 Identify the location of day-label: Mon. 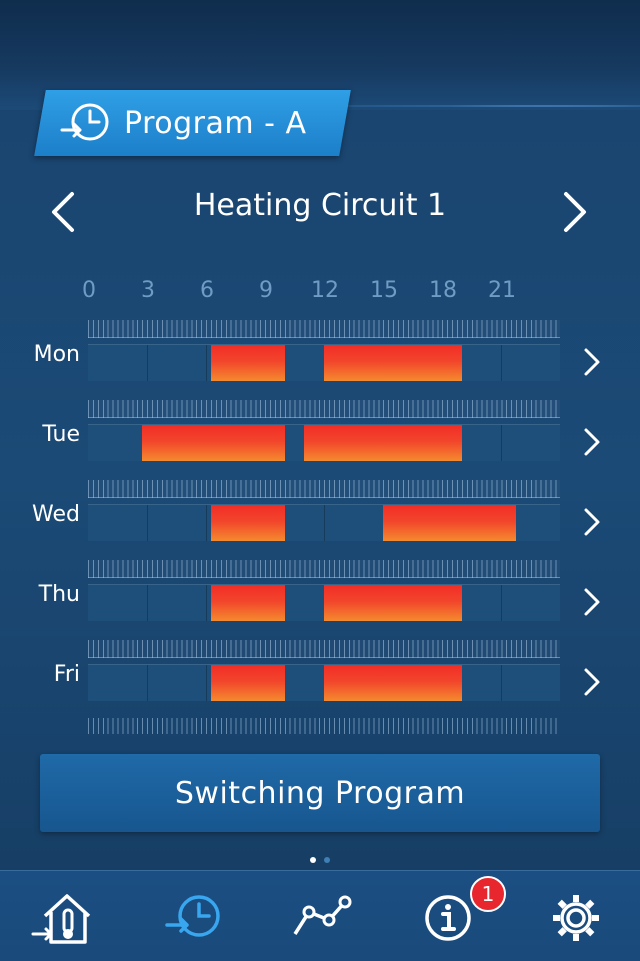
(56, 354).